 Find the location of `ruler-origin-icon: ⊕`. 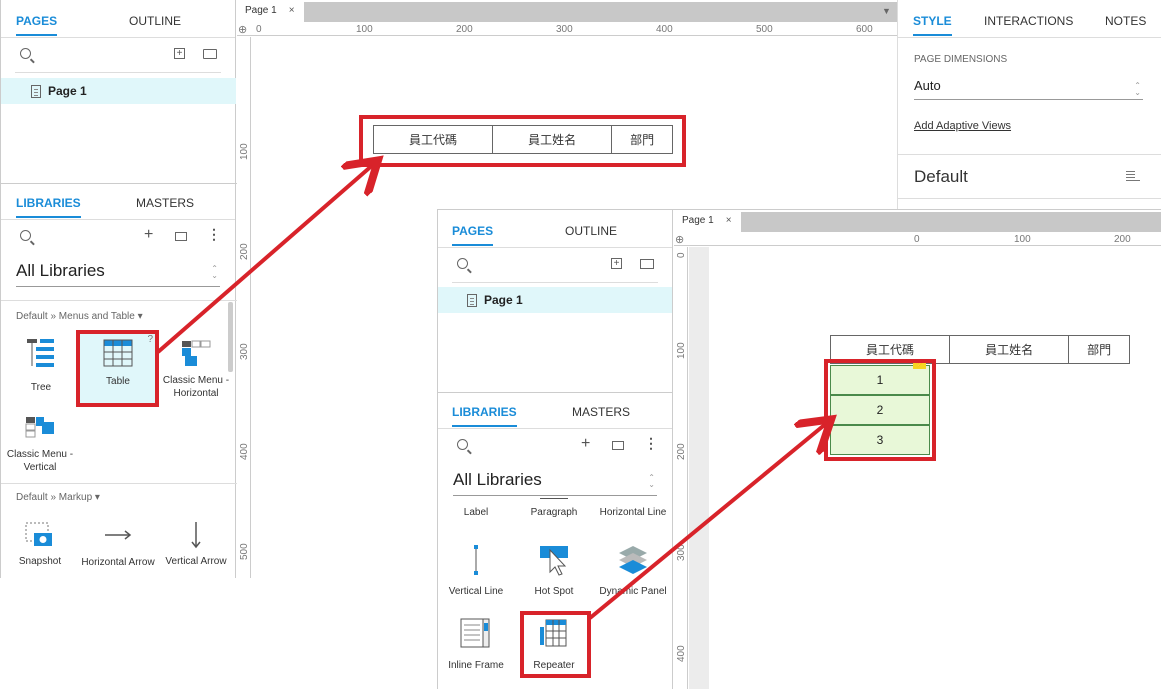

ruler-origin-icon: ⊕ is located at coordinates (680, 240).